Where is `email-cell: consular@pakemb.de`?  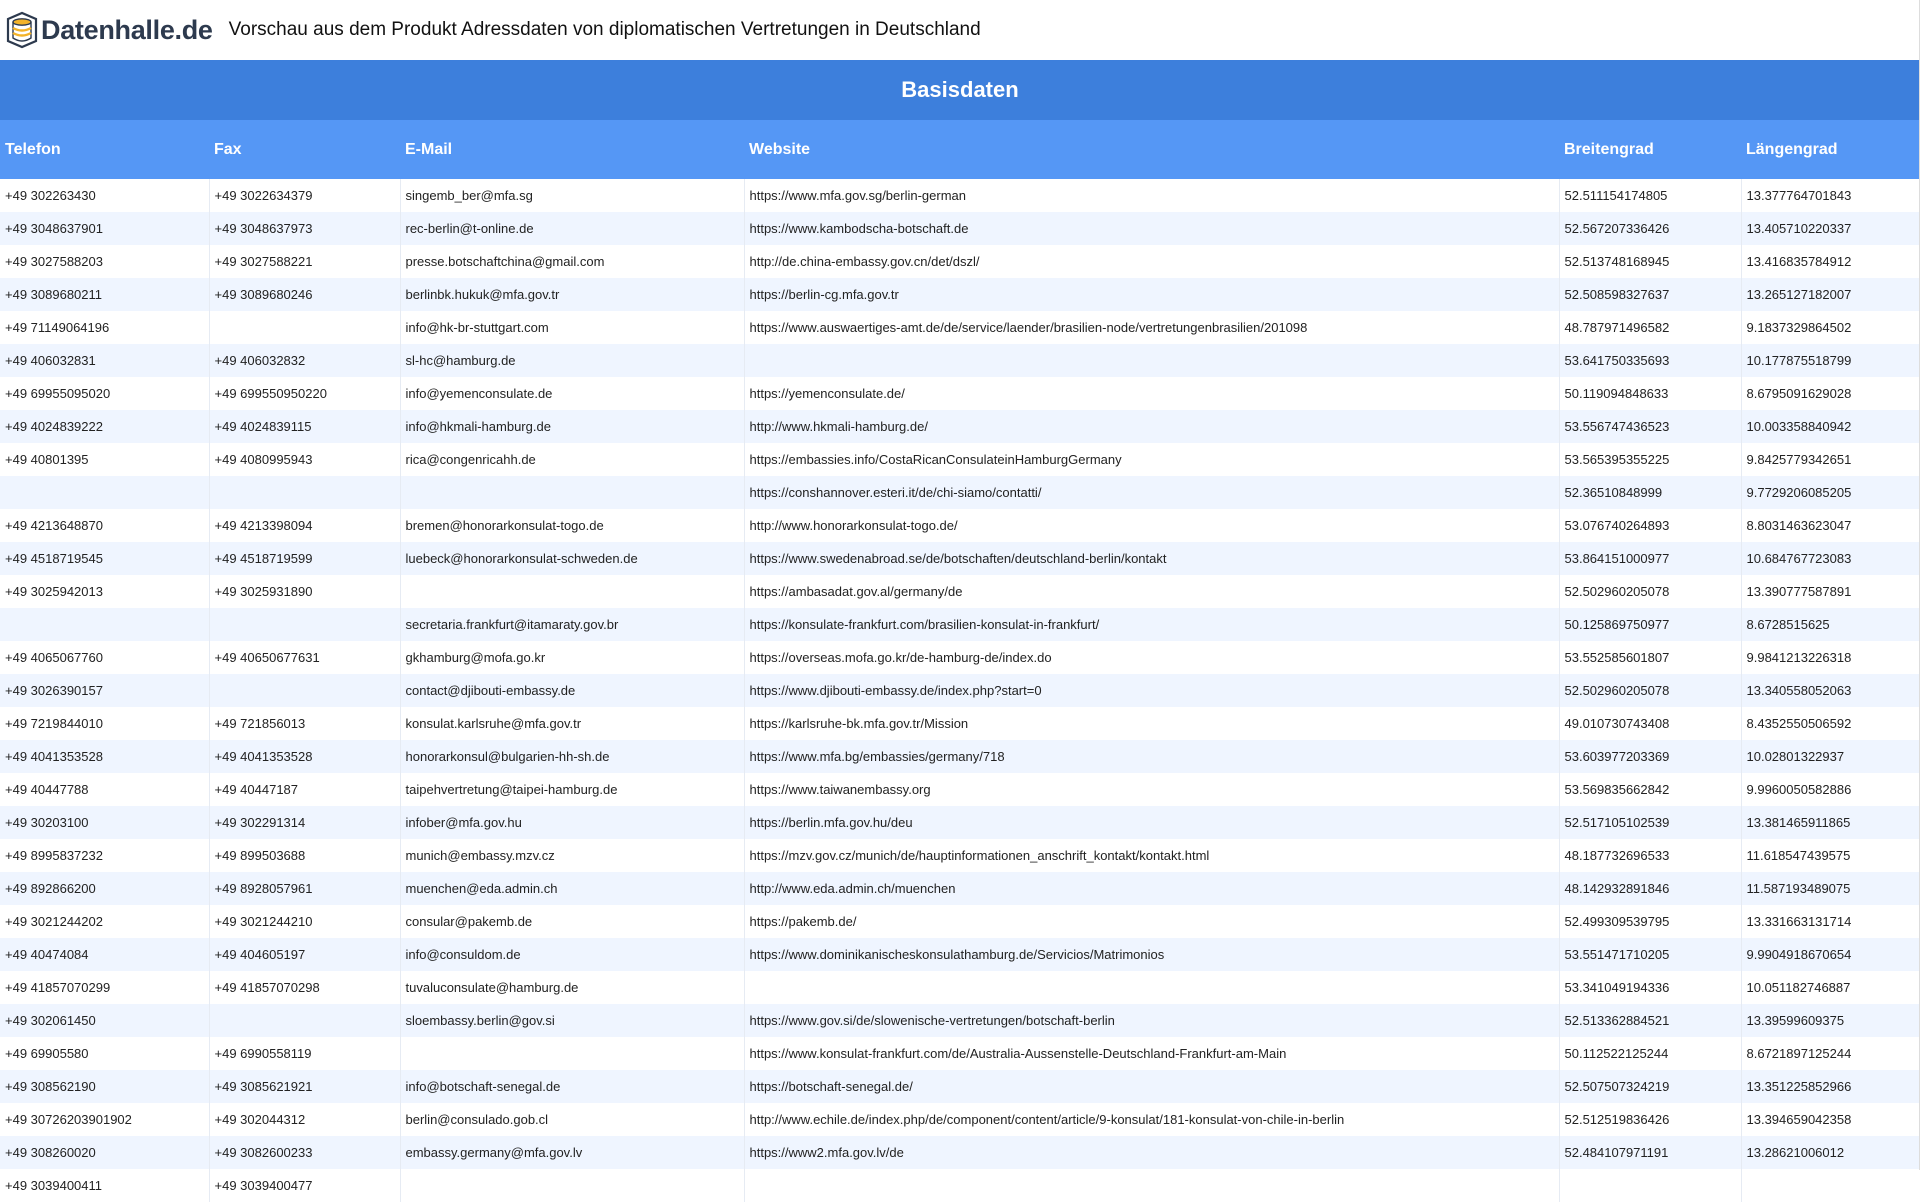
email-cell: consular@pakemb.de is located at coordinates (572, 921).